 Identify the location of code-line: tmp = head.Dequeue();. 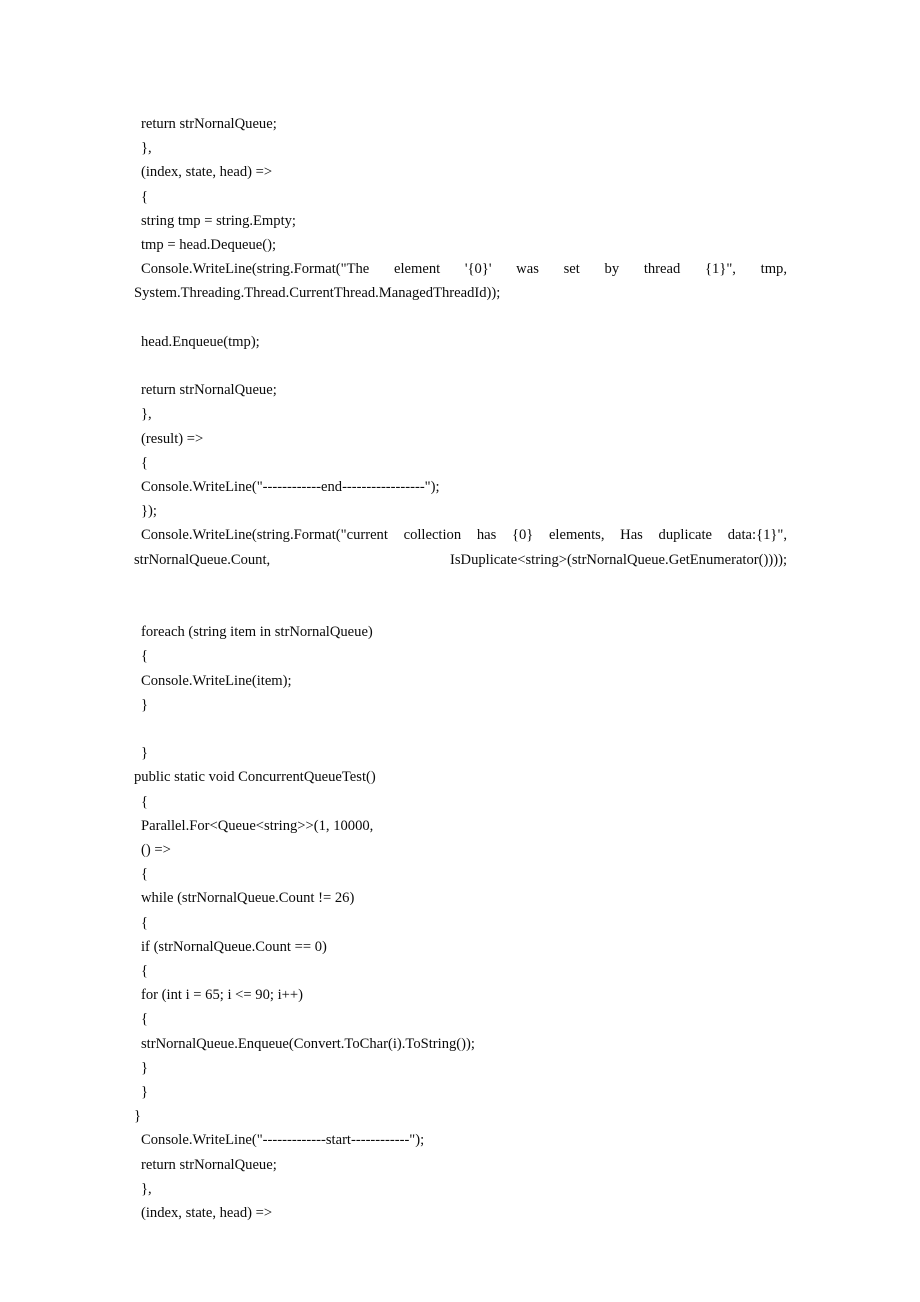
(209, 245).